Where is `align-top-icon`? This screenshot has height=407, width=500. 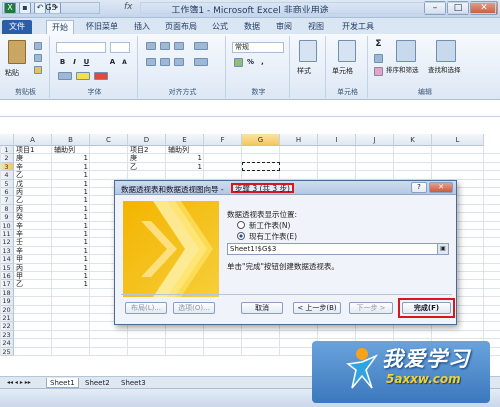
align-top-icon is located at coordinates (151, 46).